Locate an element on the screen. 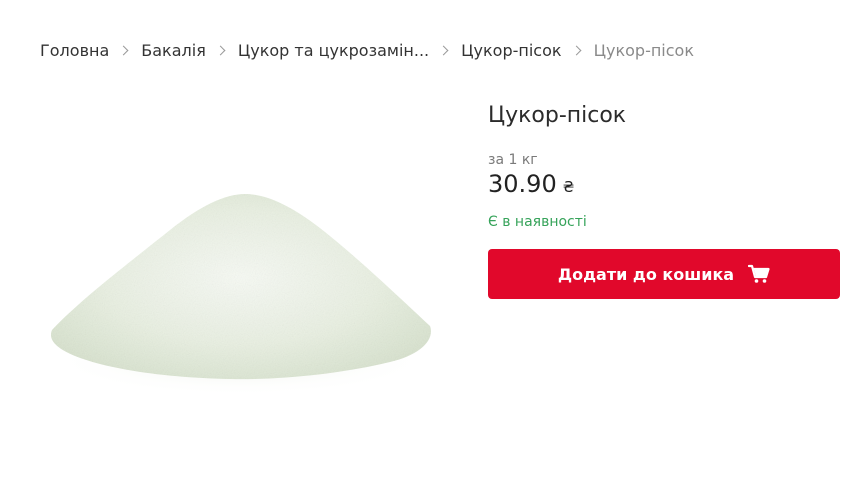  breadcrumb-grocery: Бакалія is located at coordinates (173, 50).